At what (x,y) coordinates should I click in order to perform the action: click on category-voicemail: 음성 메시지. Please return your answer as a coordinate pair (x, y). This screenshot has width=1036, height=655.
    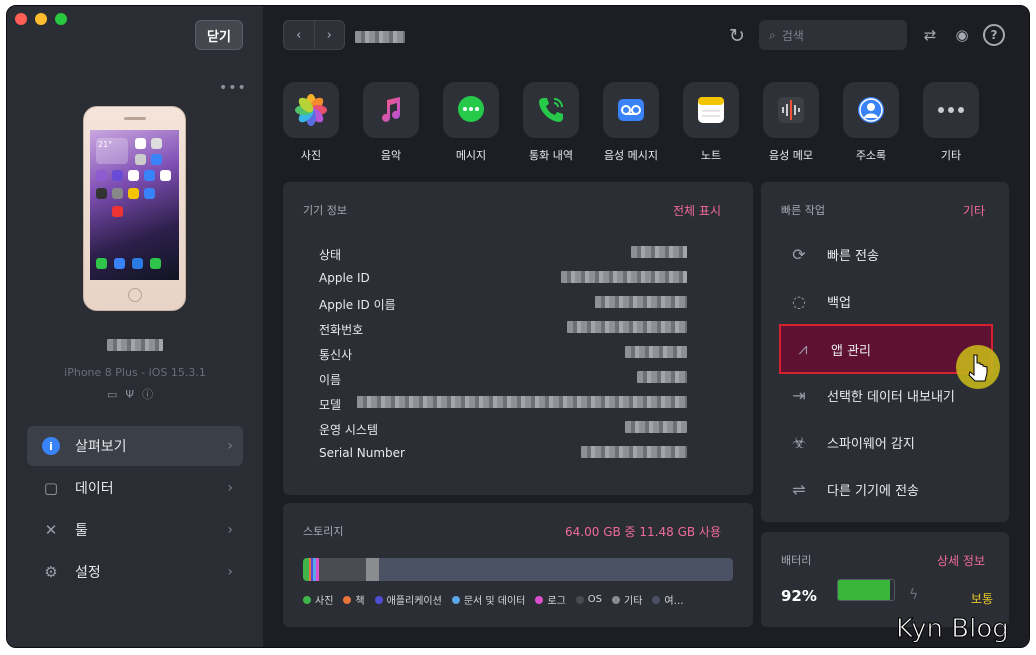
    Looking at the image, I should click on (631, 122).